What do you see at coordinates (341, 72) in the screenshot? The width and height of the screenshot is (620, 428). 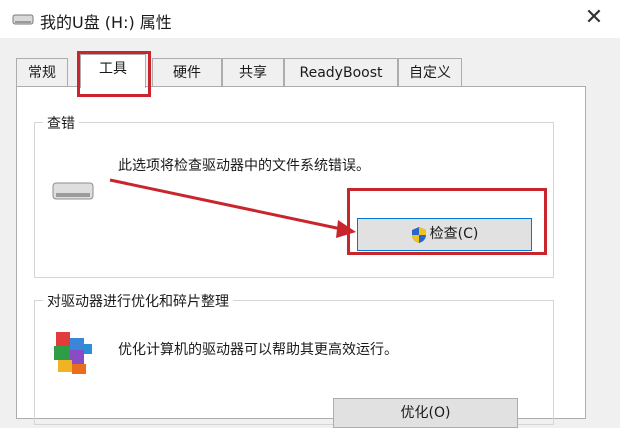 I see `tab-readyboost: ReadyBoost` at bounding box center [341, 72].